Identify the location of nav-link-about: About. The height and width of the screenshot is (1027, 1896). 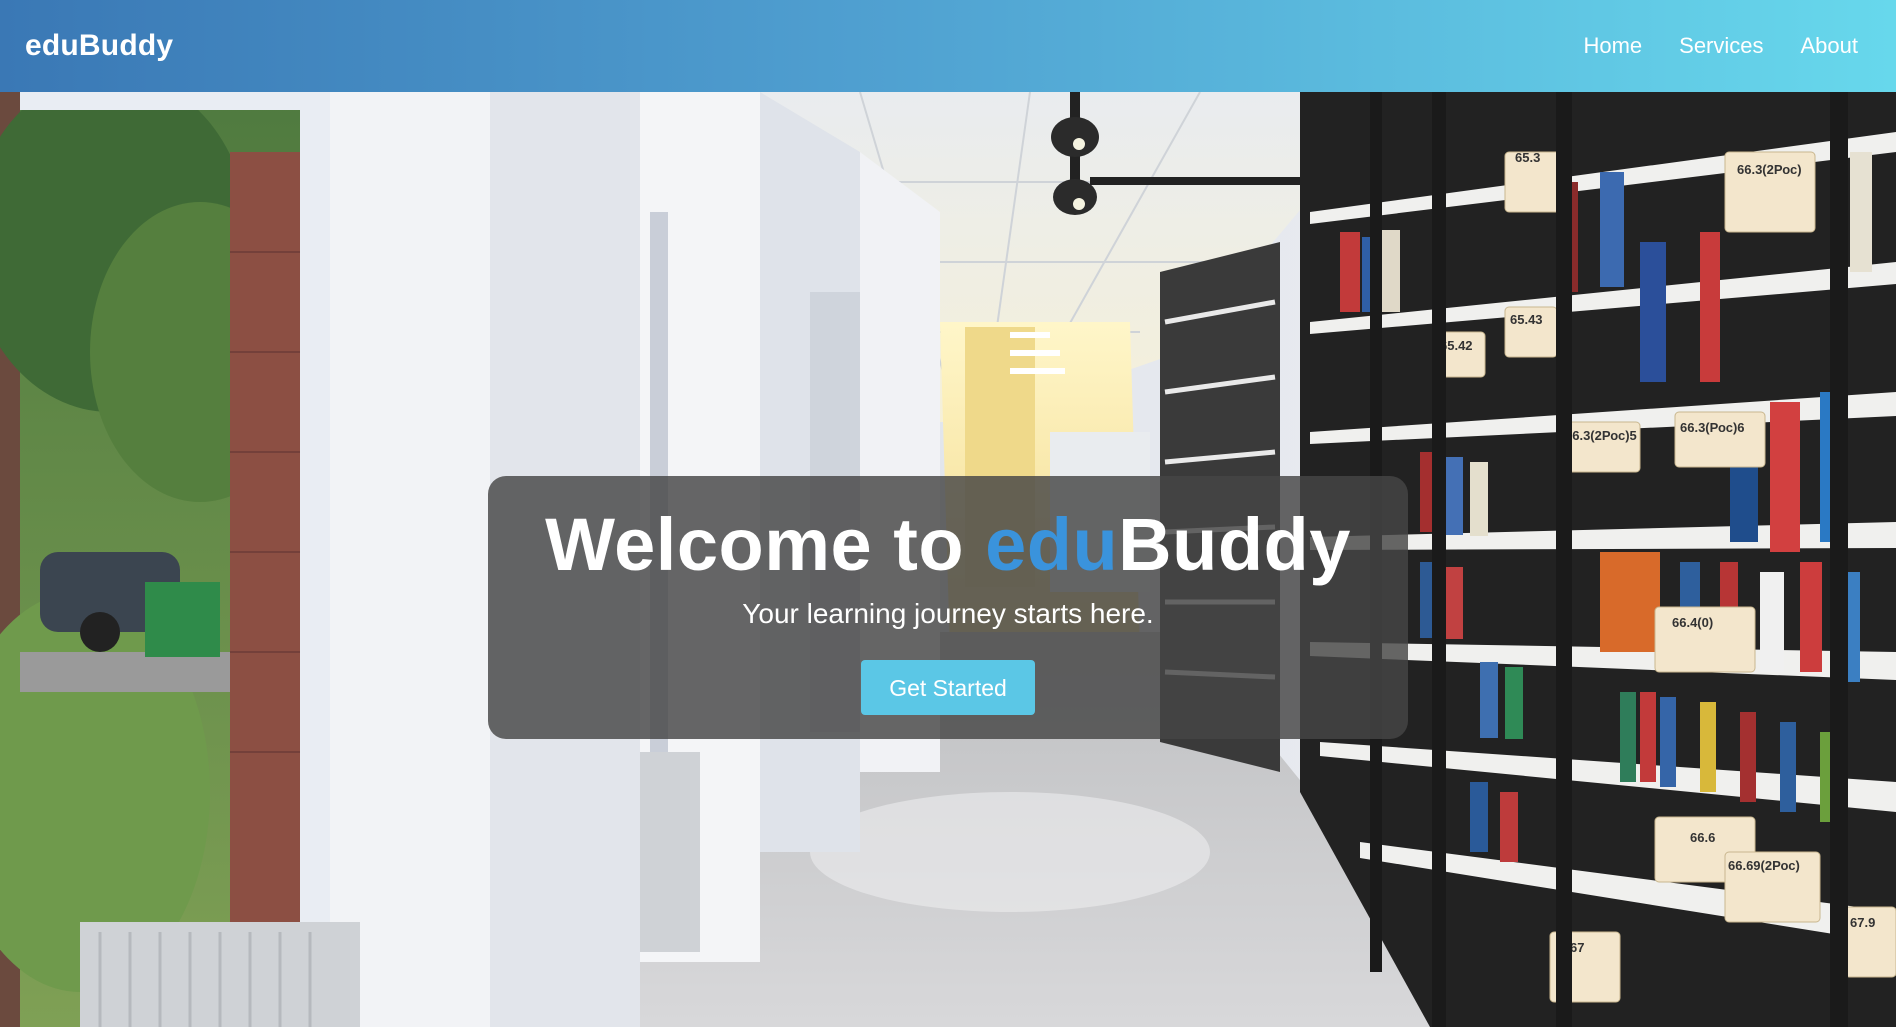
(1830, 46).